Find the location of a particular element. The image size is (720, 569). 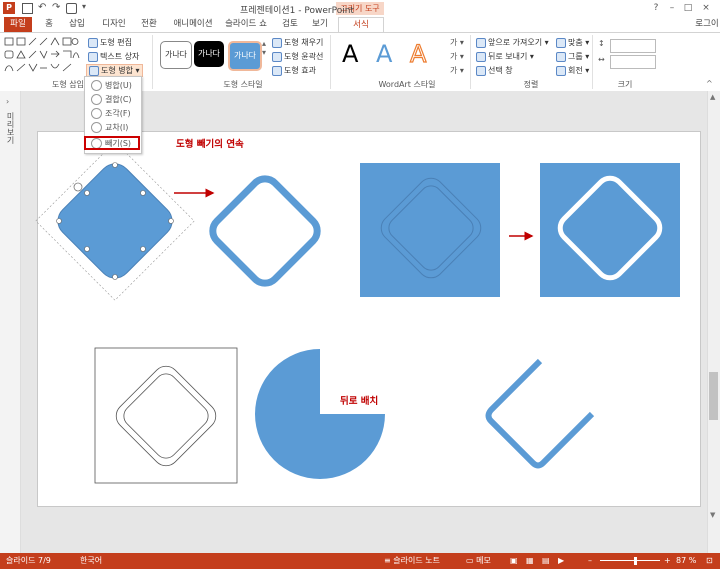

collapse-ribbon-icon: ^ is located at coordinates (709, 83).